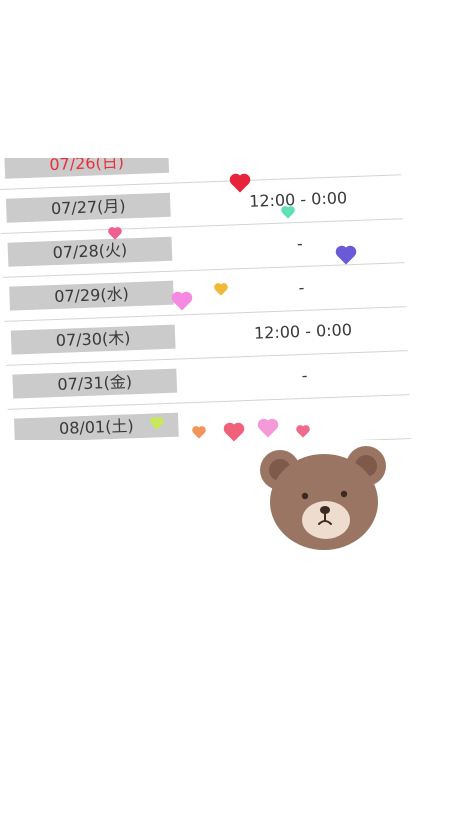 This screenshot has height=818, width=460. Describe the element at coordinates (323, 498) in the screenshot. I see `bear-face-icon` at that location.